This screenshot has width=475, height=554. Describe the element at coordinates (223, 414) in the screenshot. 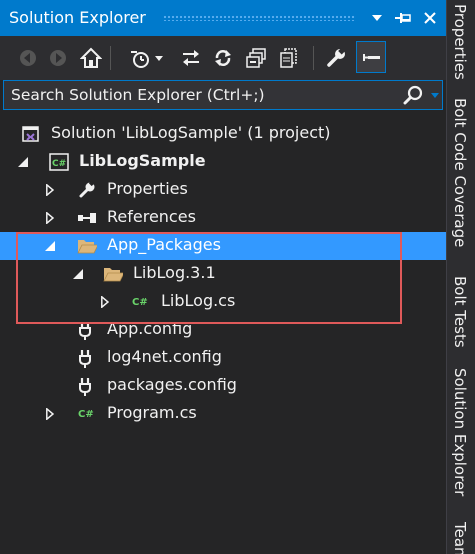

I see `tree-item-program-cs: C# Program.cs` at that location.